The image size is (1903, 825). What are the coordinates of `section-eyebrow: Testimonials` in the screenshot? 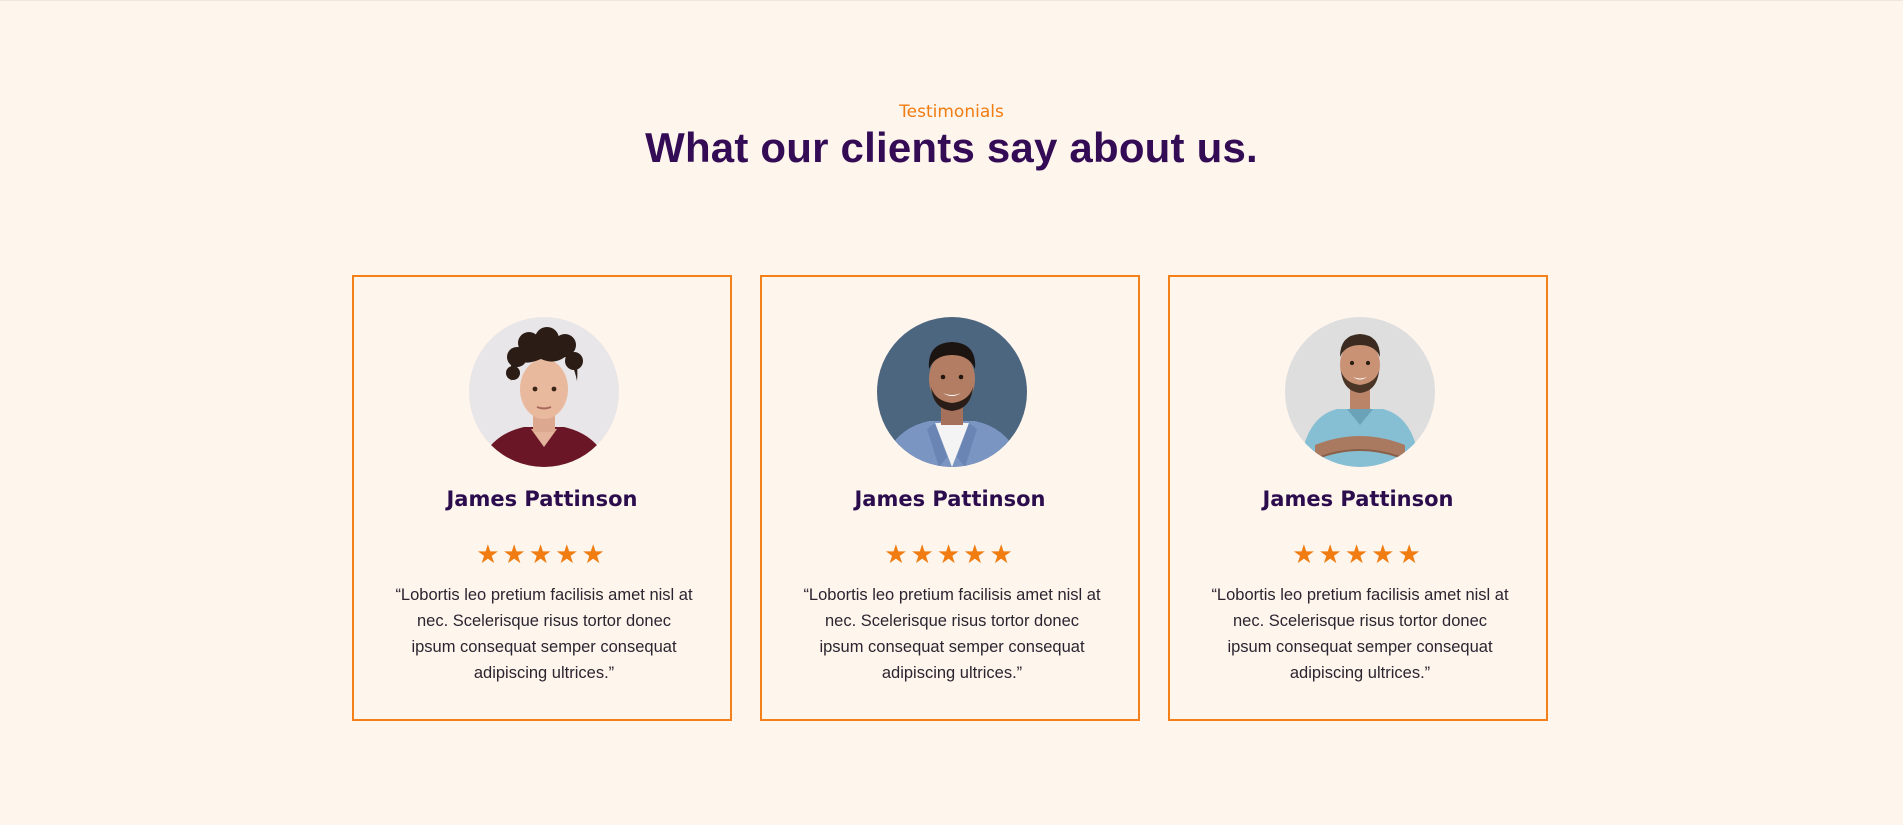 It's located at (951, 112).